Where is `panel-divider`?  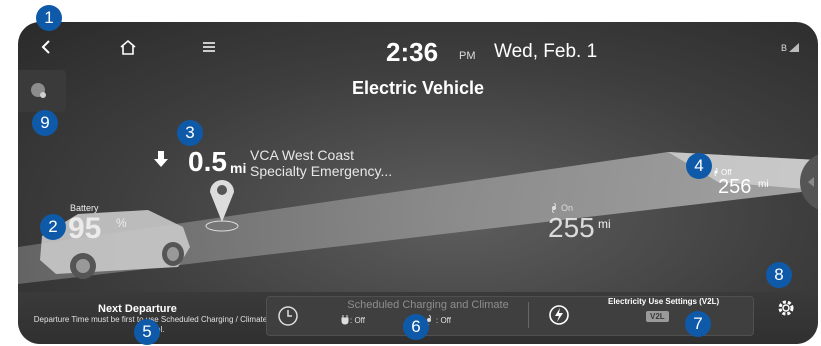 panel-divider is located at coordinates (528, 315).